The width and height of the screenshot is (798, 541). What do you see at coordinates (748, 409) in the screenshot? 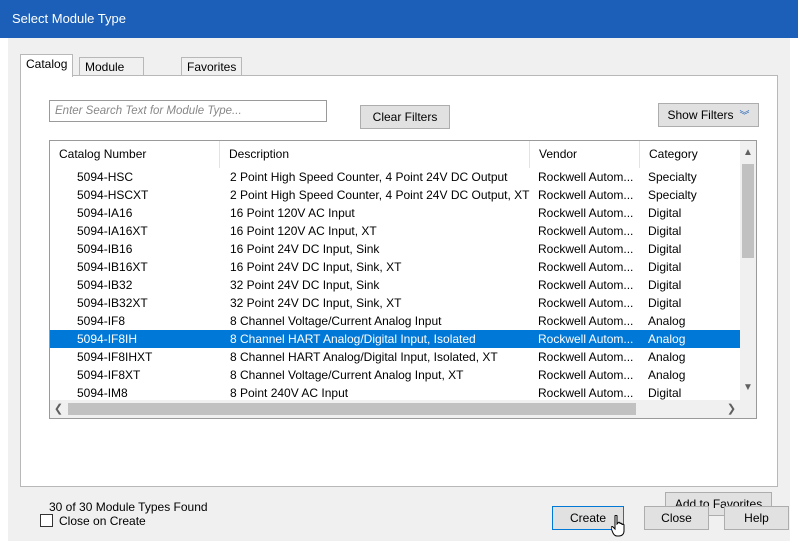
I see `scrollbar-corner` at bounding box center [748, 409].